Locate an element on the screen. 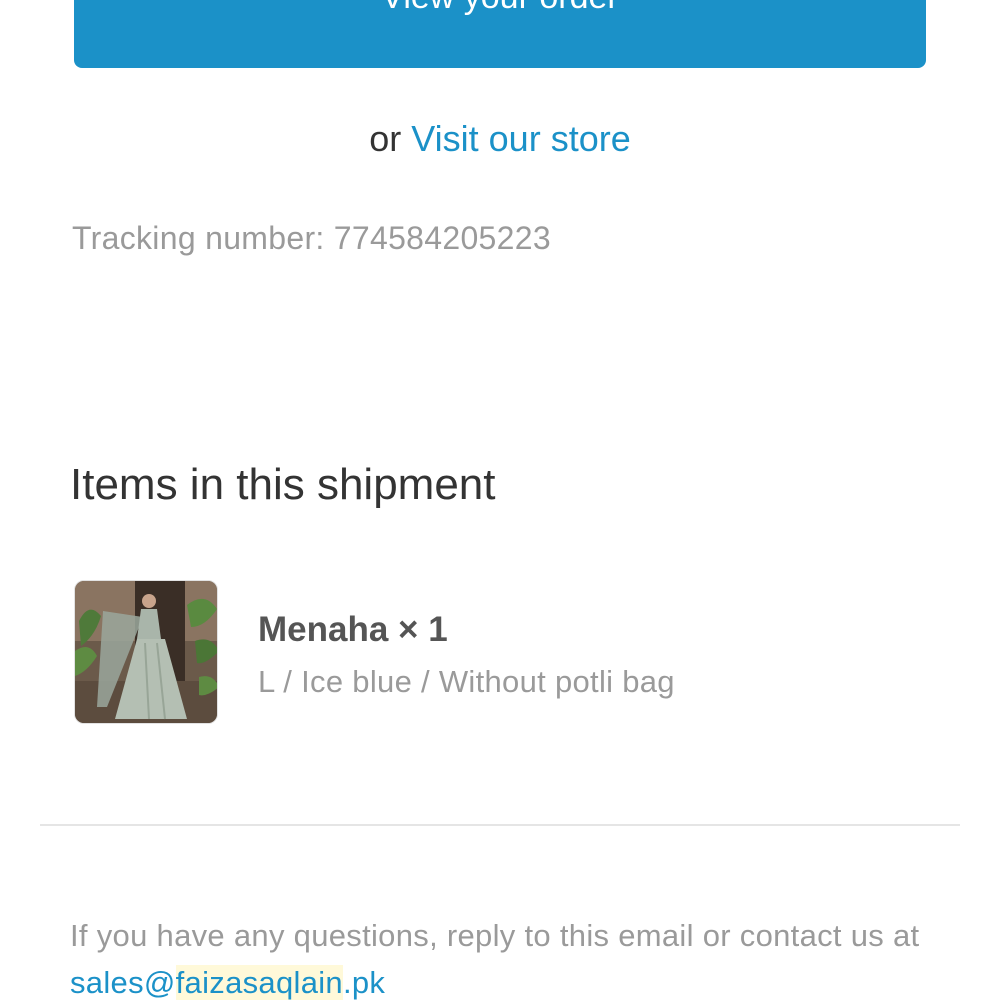  product-thumbnail is located at coordinates (146, 652).